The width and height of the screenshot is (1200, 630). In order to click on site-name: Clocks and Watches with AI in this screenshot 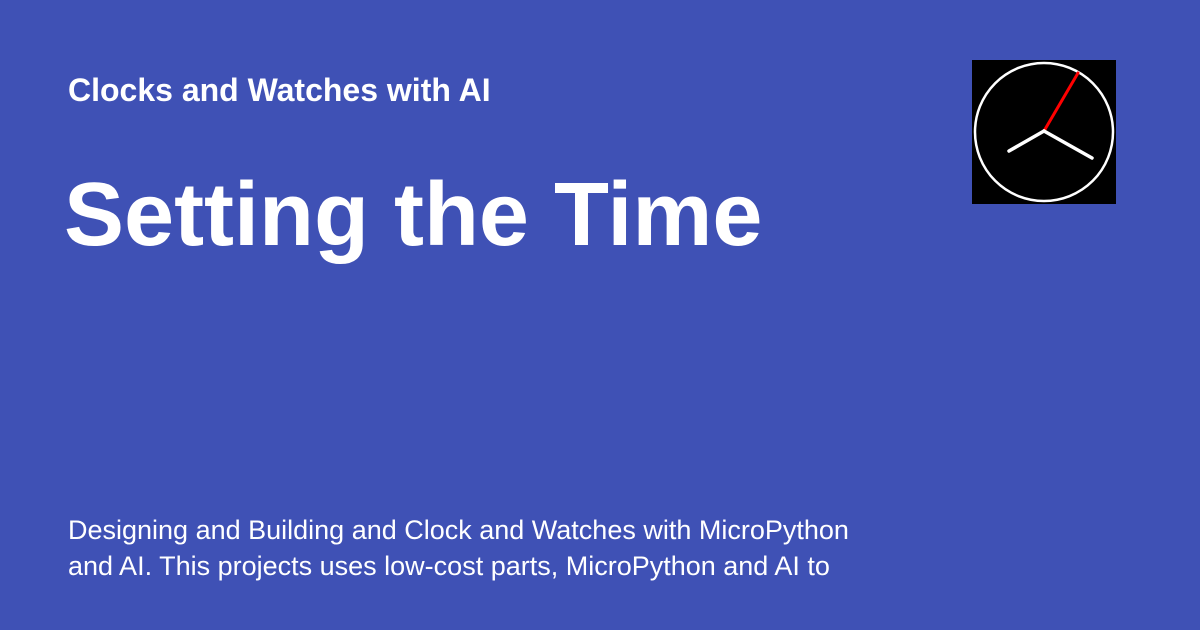, I will do `click(279, 90)`.